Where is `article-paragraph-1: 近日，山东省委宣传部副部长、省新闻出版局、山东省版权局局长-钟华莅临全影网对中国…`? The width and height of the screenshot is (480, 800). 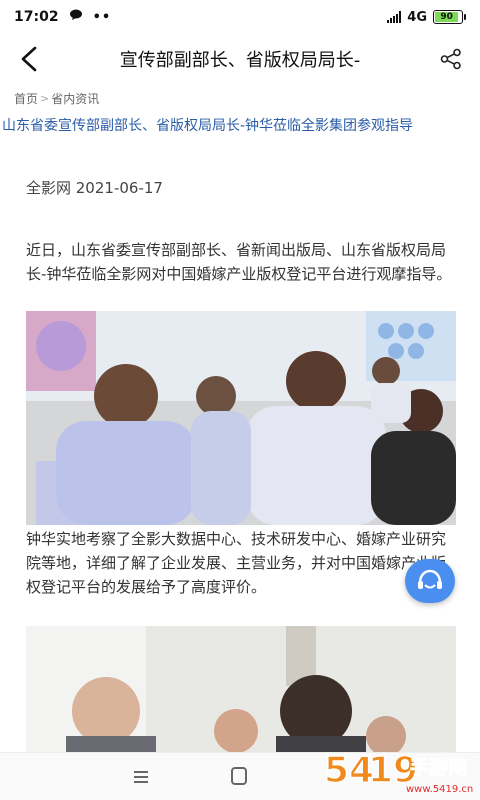
article-paragraph-1: 近日，山东省委宣传部副部长、省新闻出版局、山东省版权局局长-钟华莅临全影网对中国… is located at coordinates (239, 262).